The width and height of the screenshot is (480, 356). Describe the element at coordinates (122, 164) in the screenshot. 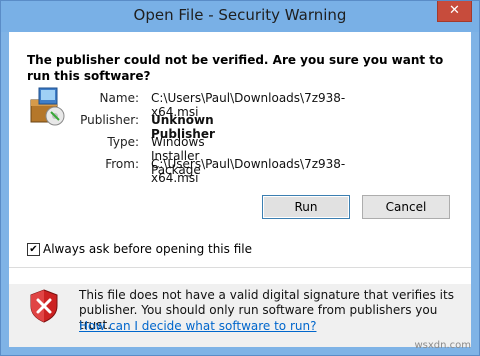

I see `from-label: From:` at that location.